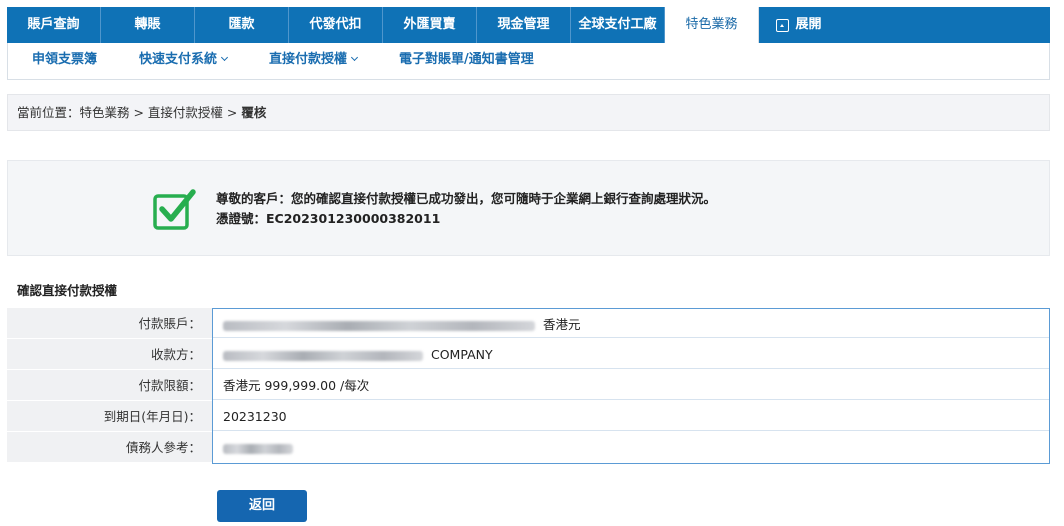 The width and height of the screenshot is (1064, 526). Describe the element at coordinates (631, 385) in the screenshot. I see `payment-limit-value: 香港元 999,999.00 /每次` at that location.